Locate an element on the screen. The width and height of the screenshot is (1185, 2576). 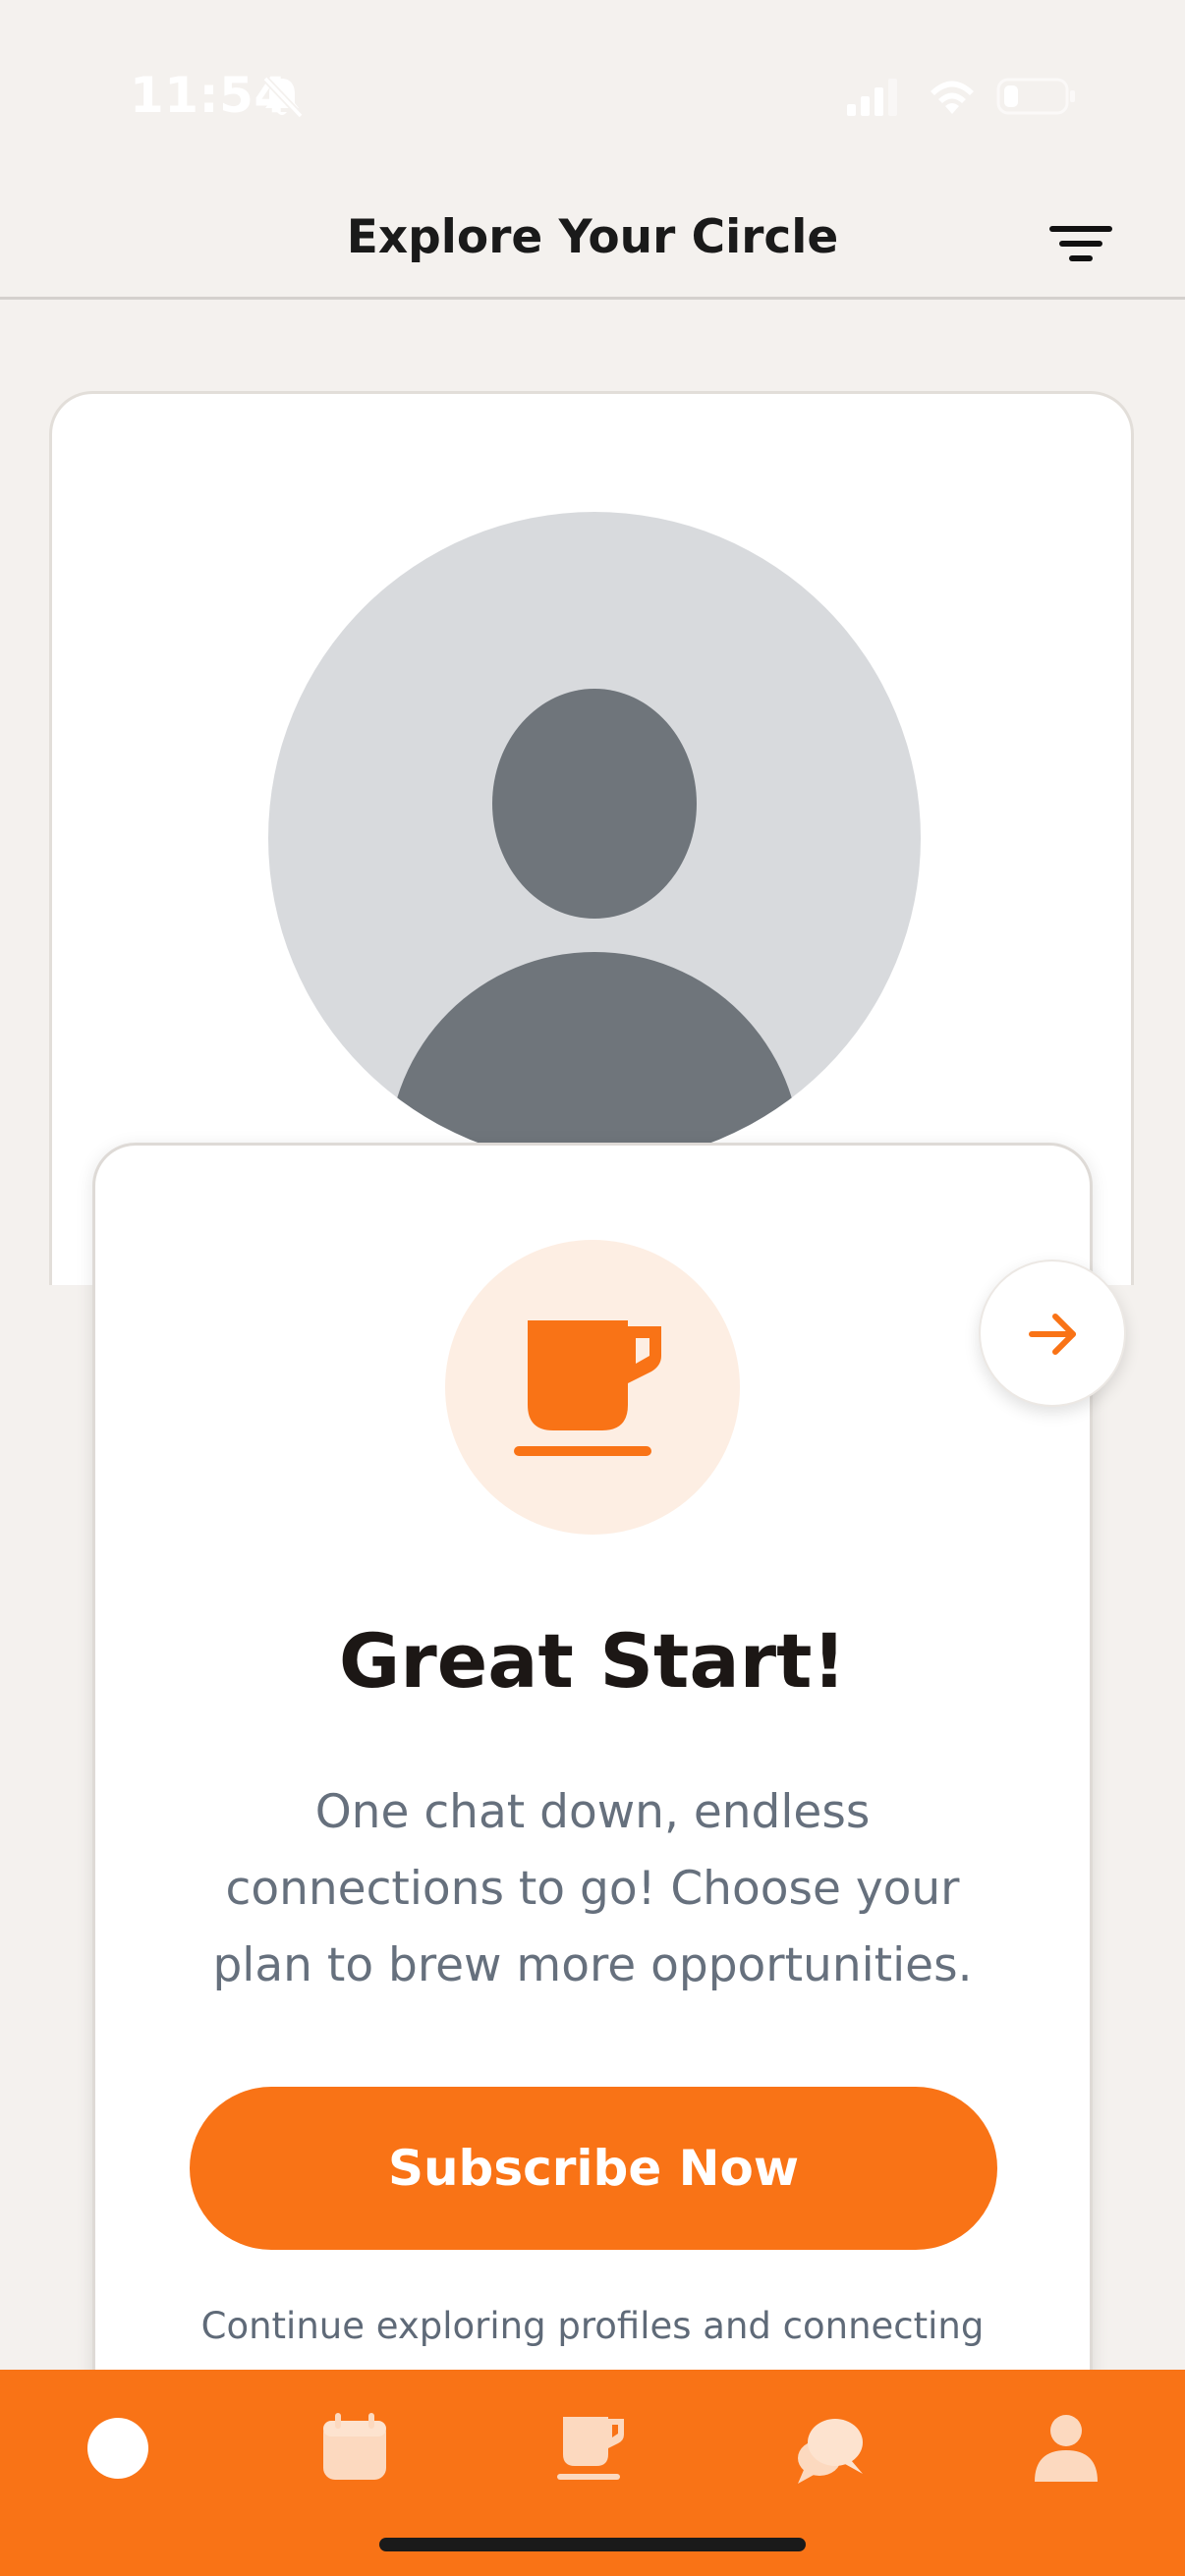
calendar-icon is located at coordinates (354, 2446).